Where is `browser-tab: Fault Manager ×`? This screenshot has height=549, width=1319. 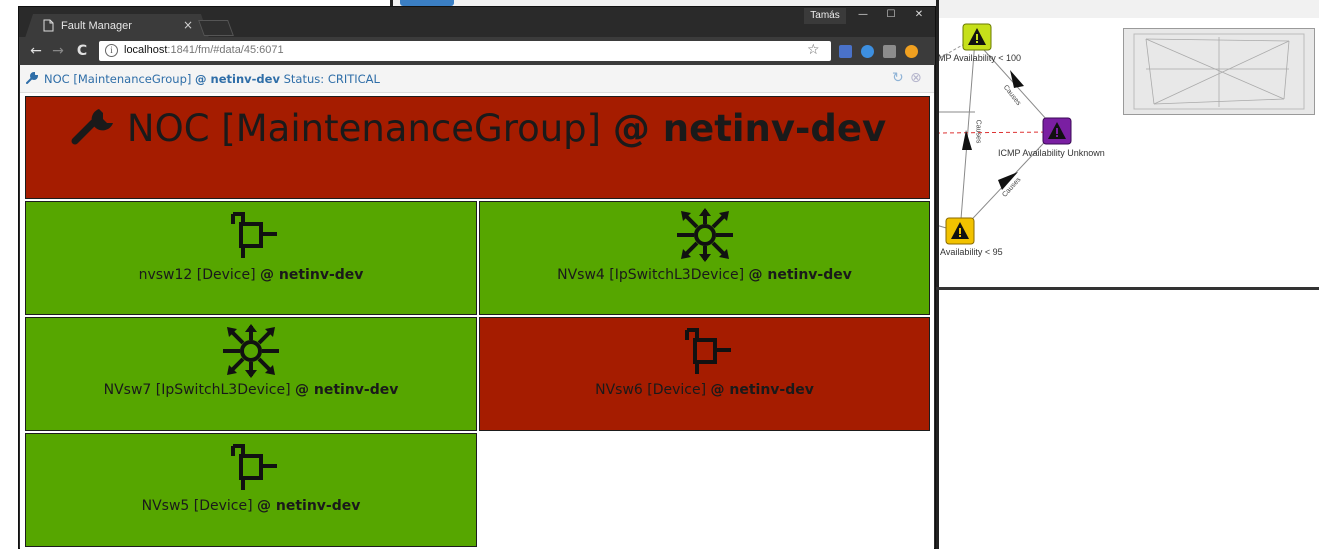 browser-tab: Fault Manager × is located at coordinates (117, 26).